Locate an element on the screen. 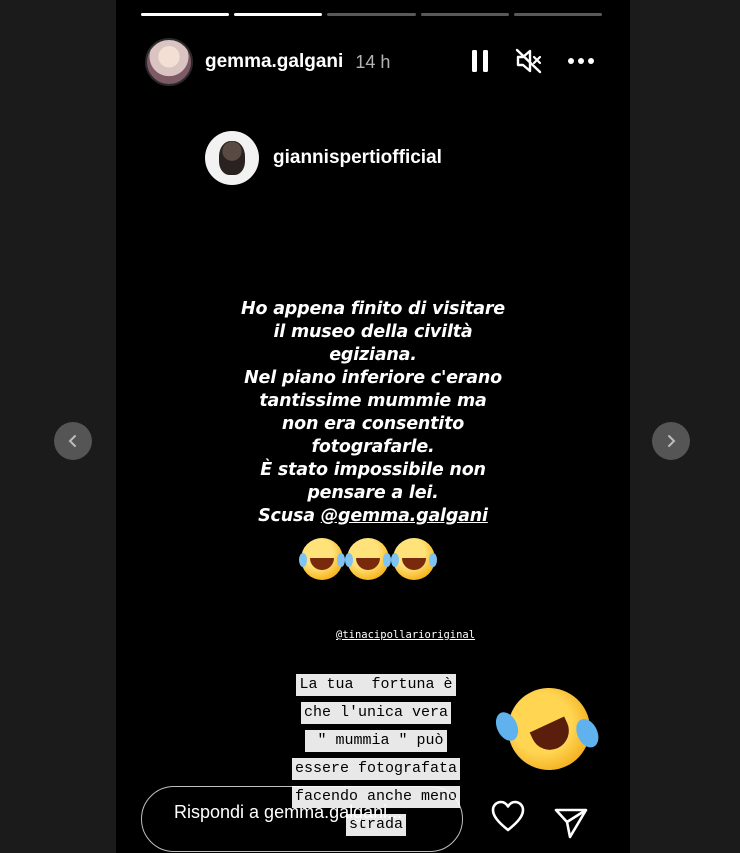 This screenshot has width=740, height=853. previous-story-button is located at coordinates (73, 441).